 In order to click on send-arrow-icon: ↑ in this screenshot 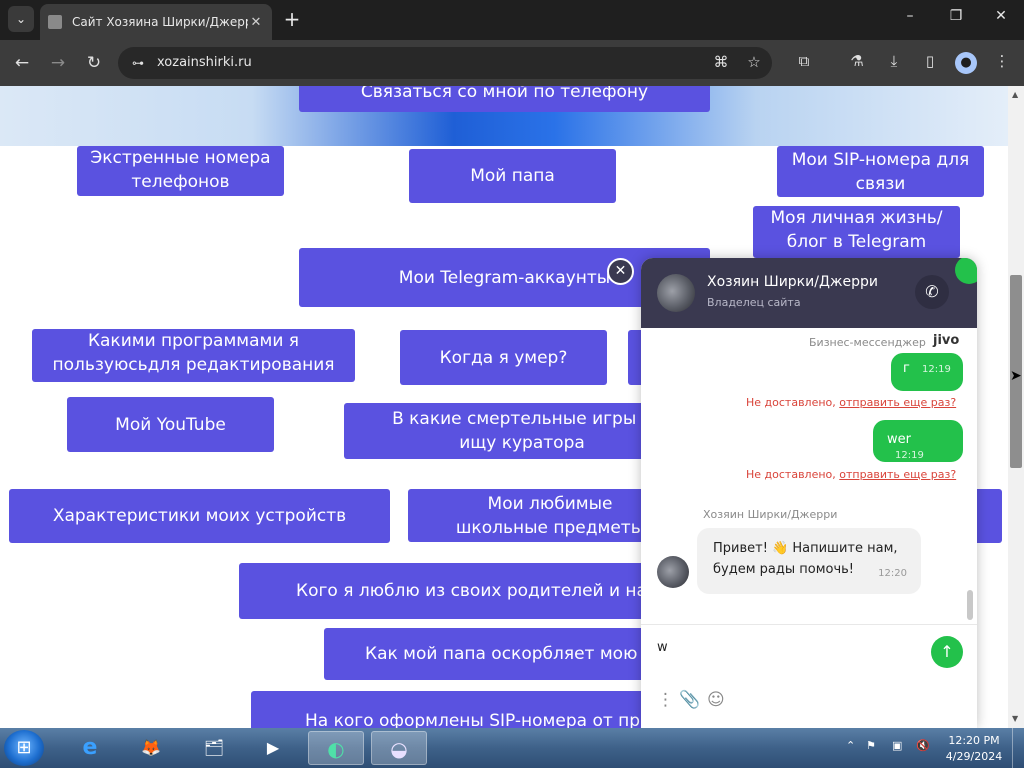, I will do `click(947, 652)`.